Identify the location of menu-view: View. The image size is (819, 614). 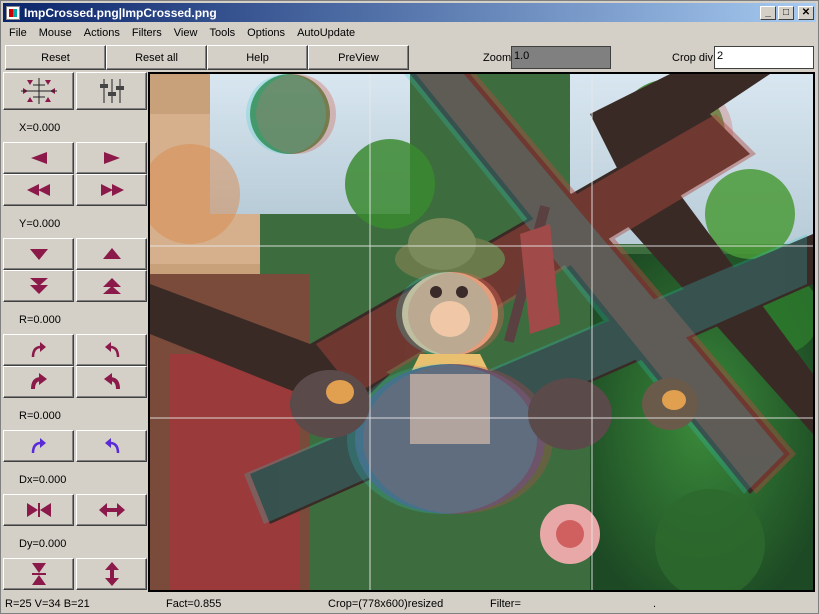
(186, 33).